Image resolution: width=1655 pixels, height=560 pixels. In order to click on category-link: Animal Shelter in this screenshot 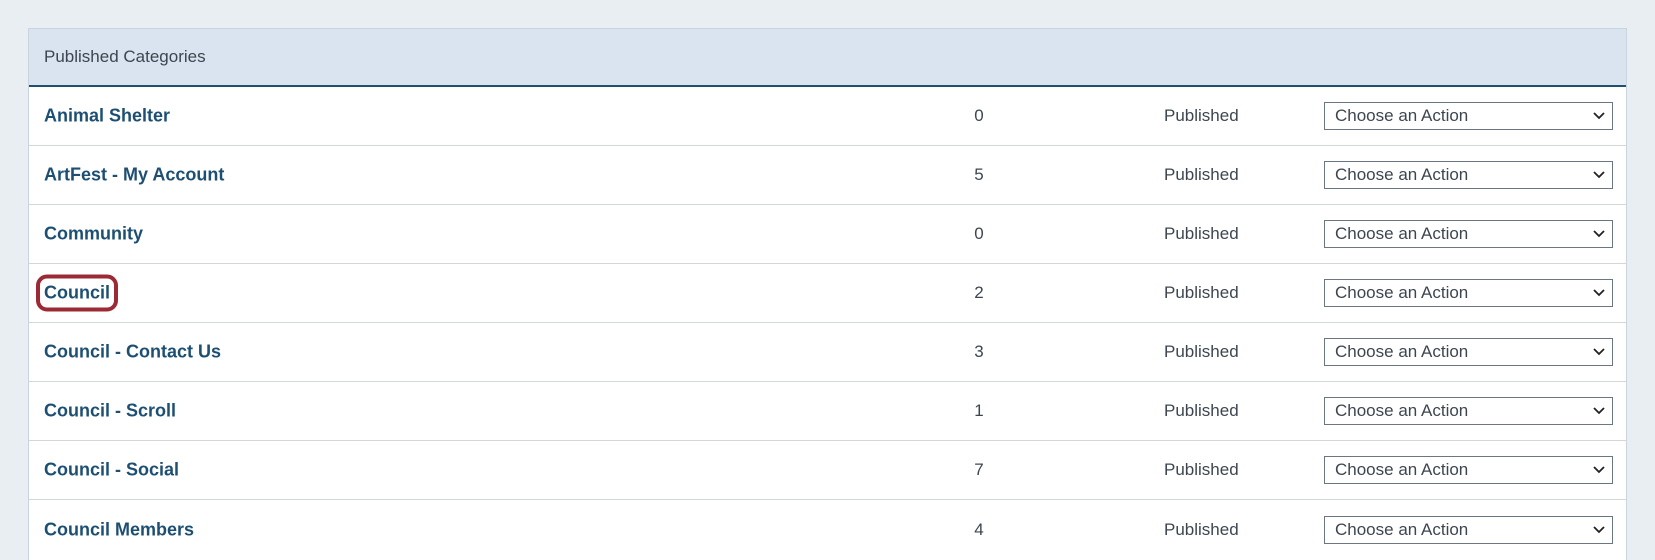, I will do `click(107, 116)`.